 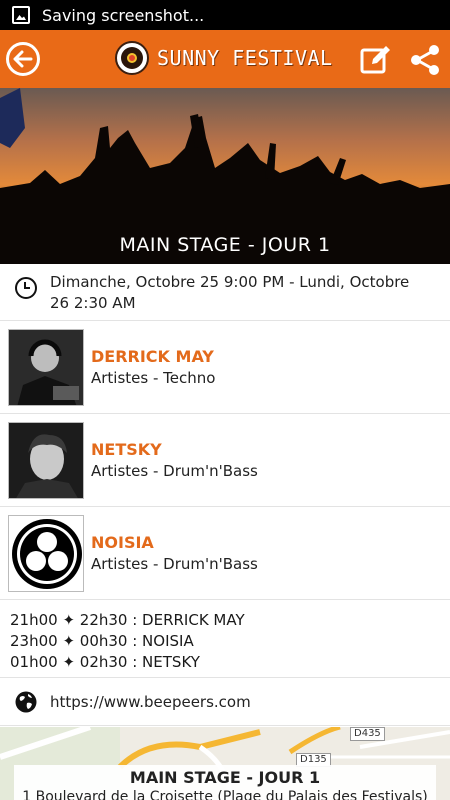 What do you see at coordinates (105, 662) in the screenshot?
I see `schedule-line: 01h00 ✦ 02h30 : NETSKY` at bounding box center [105, 662].